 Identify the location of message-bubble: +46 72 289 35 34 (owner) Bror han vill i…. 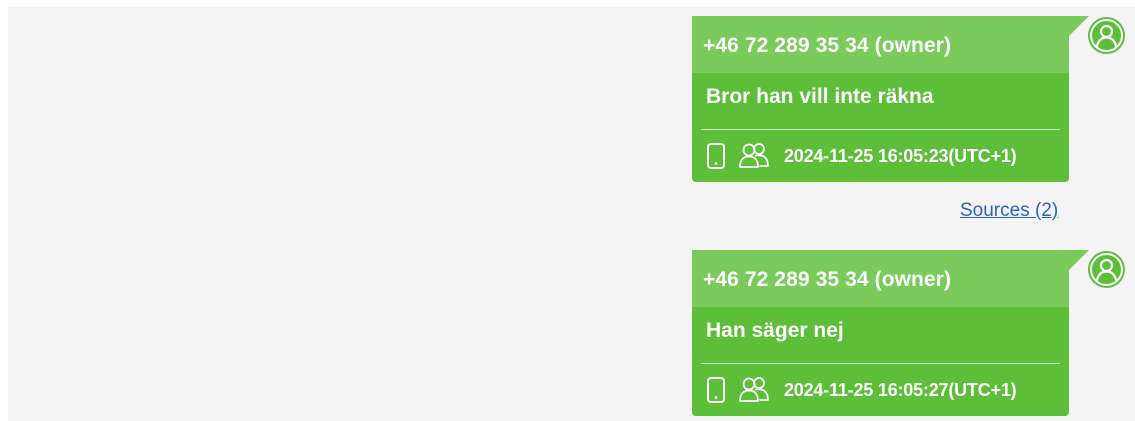
(890, 99).